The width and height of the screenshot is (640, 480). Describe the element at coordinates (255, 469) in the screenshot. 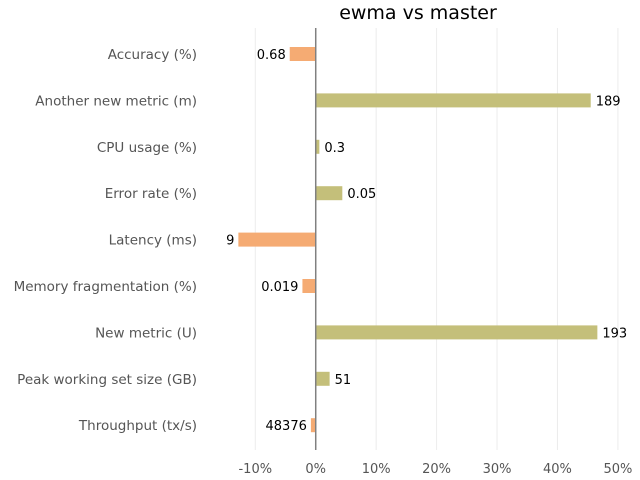

I see `x-tick-label: -10%` at that location.